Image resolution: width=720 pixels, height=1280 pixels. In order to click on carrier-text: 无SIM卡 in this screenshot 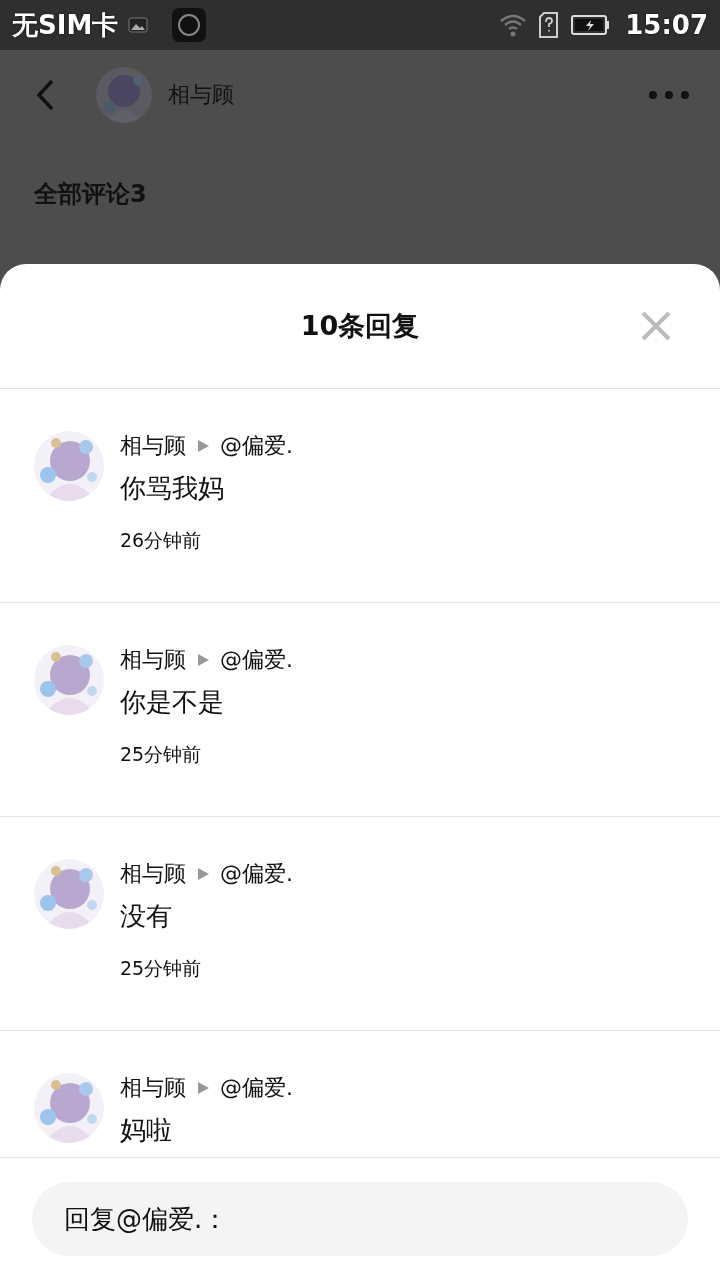, I will do `click(65, 25)`.